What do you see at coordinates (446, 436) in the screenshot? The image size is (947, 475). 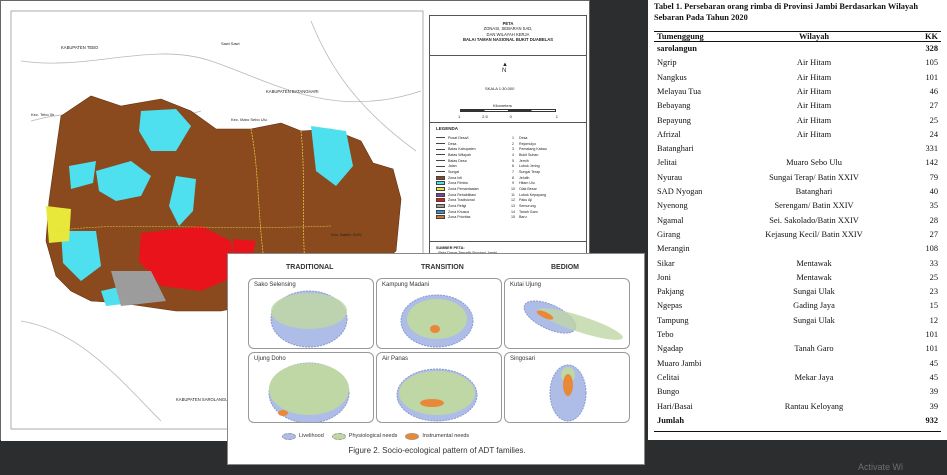 I see `legend-label: Instrumental needs` at bounding box center [446, 436].